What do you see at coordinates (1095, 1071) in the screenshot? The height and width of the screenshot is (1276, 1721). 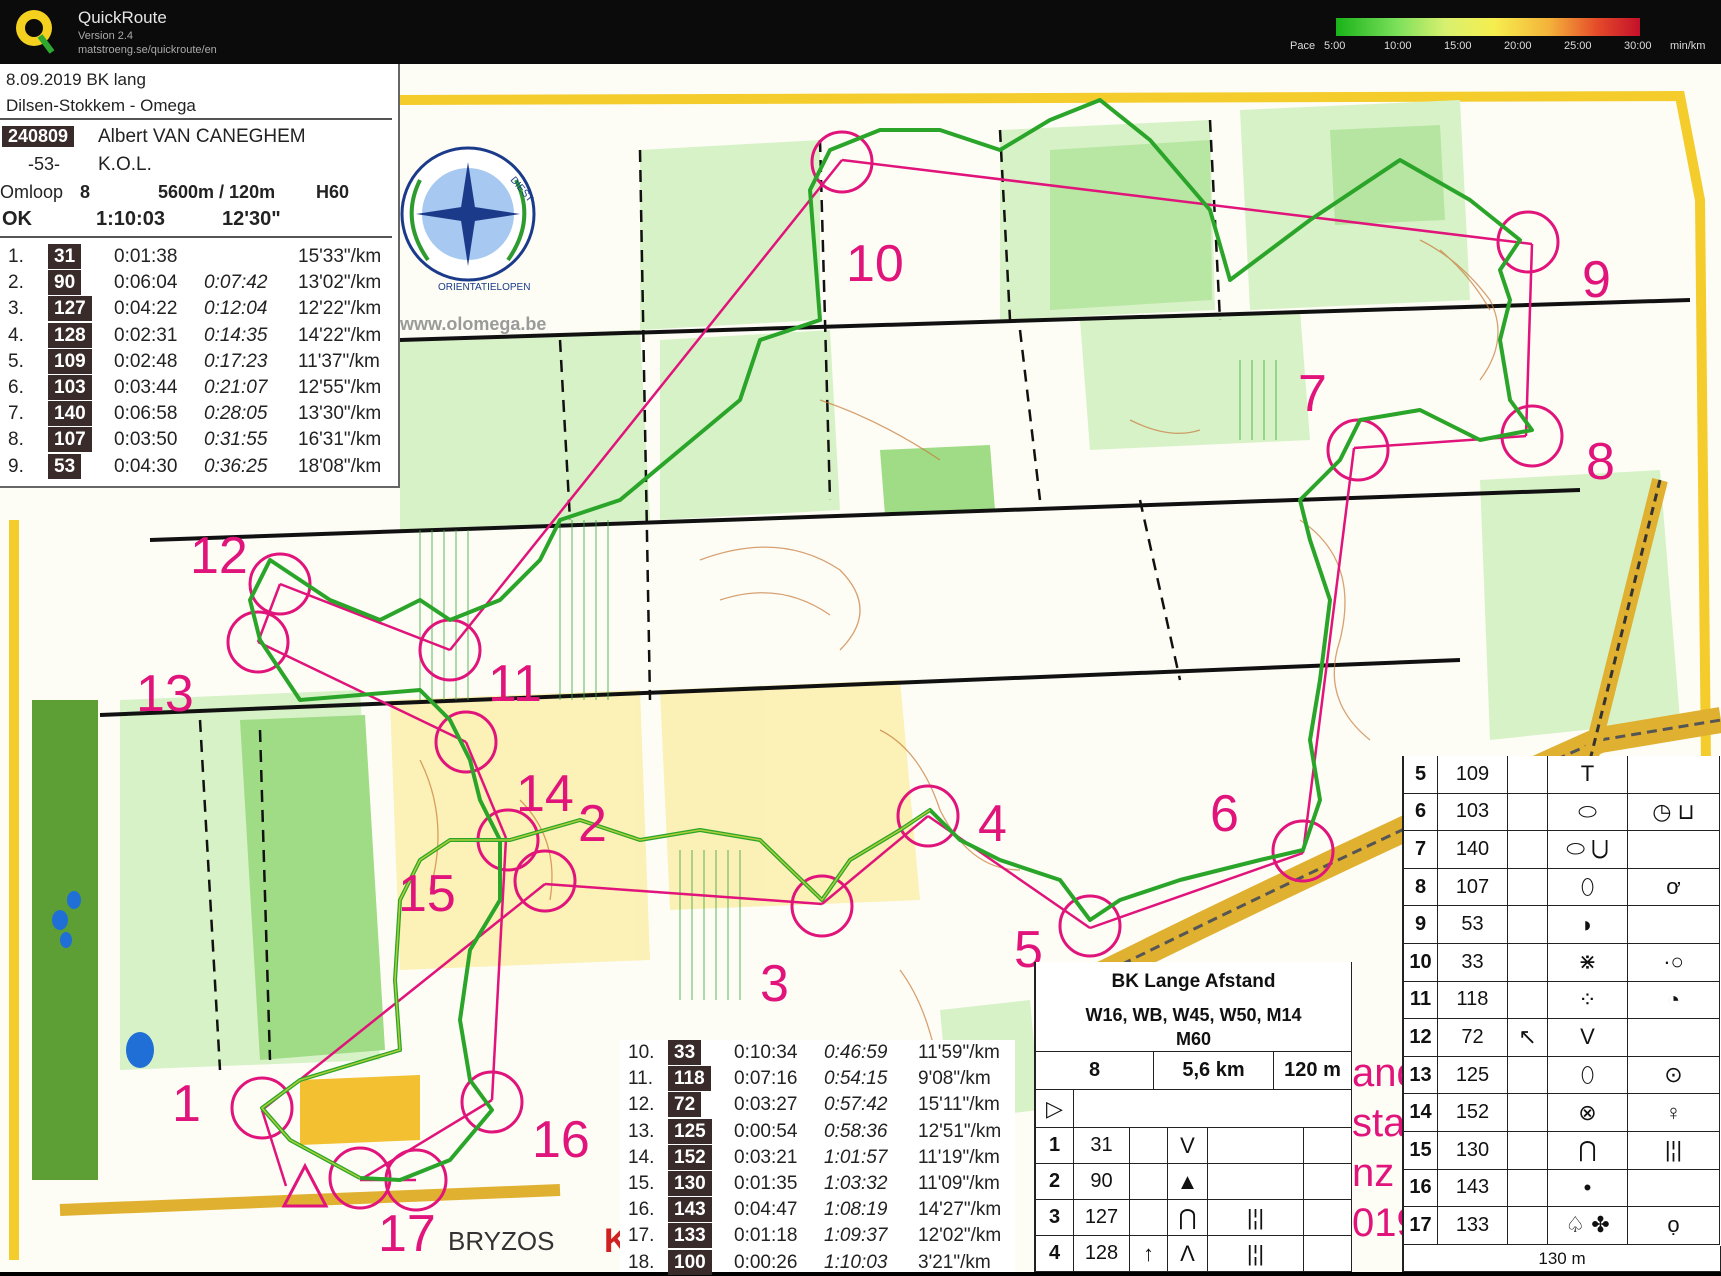 I see `description-course: 8` at bounding box center [1095, 1071].